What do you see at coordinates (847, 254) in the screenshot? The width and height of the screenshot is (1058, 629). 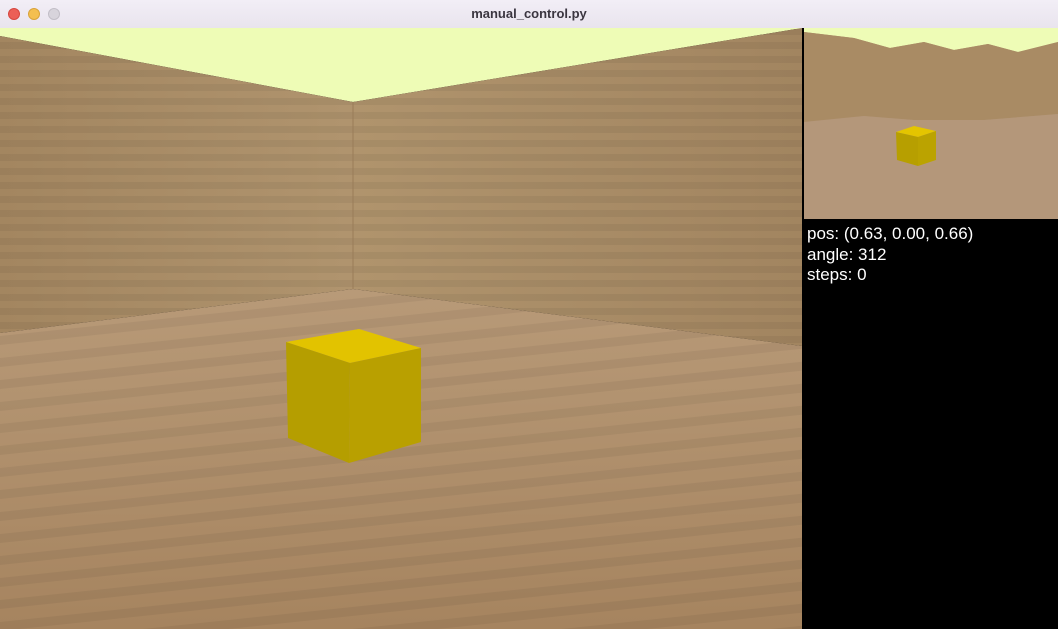 I see `angle-readout: angle: 312` at bounding box center [847, 254].